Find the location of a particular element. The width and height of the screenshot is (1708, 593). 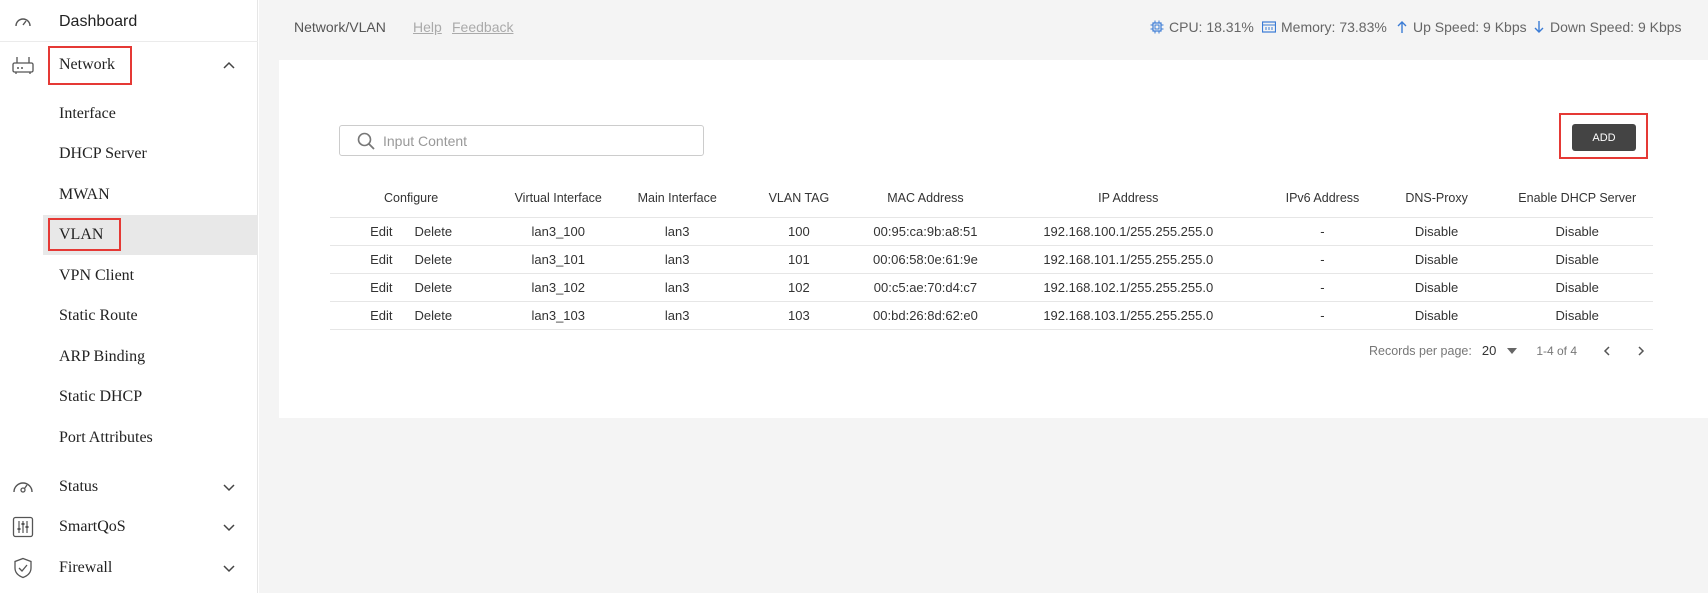

records-per-page-label: Records per page: is located at coordinates (1420, 350).